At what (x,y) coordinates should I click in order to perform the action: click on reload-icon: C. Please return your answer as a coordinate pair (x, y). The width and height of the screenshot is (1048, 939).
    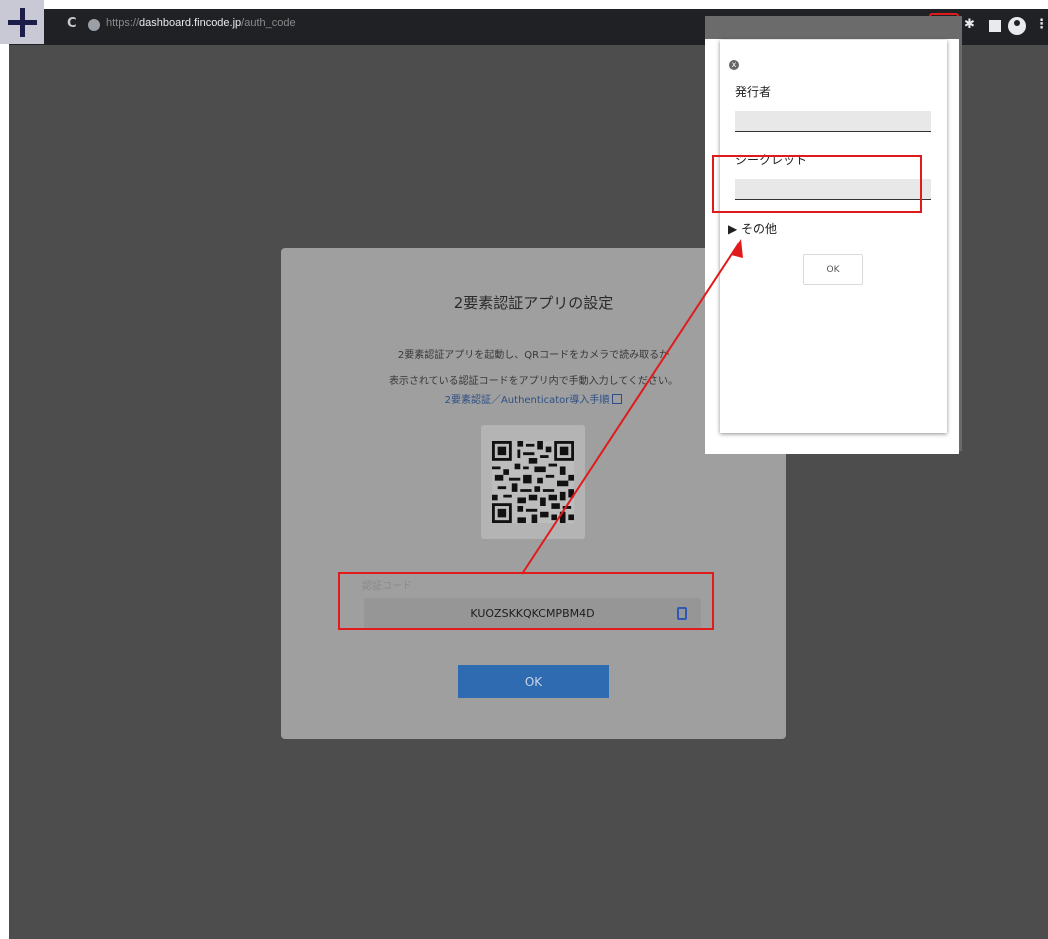
    Looking at the image, I should click on (72, 23).